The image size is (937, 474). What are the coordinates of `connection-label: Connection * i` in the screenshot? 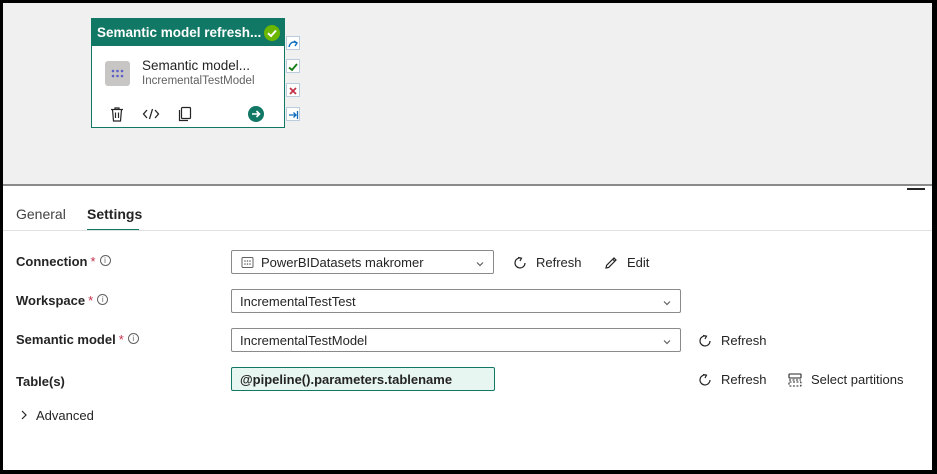 It's located at (63, 261).